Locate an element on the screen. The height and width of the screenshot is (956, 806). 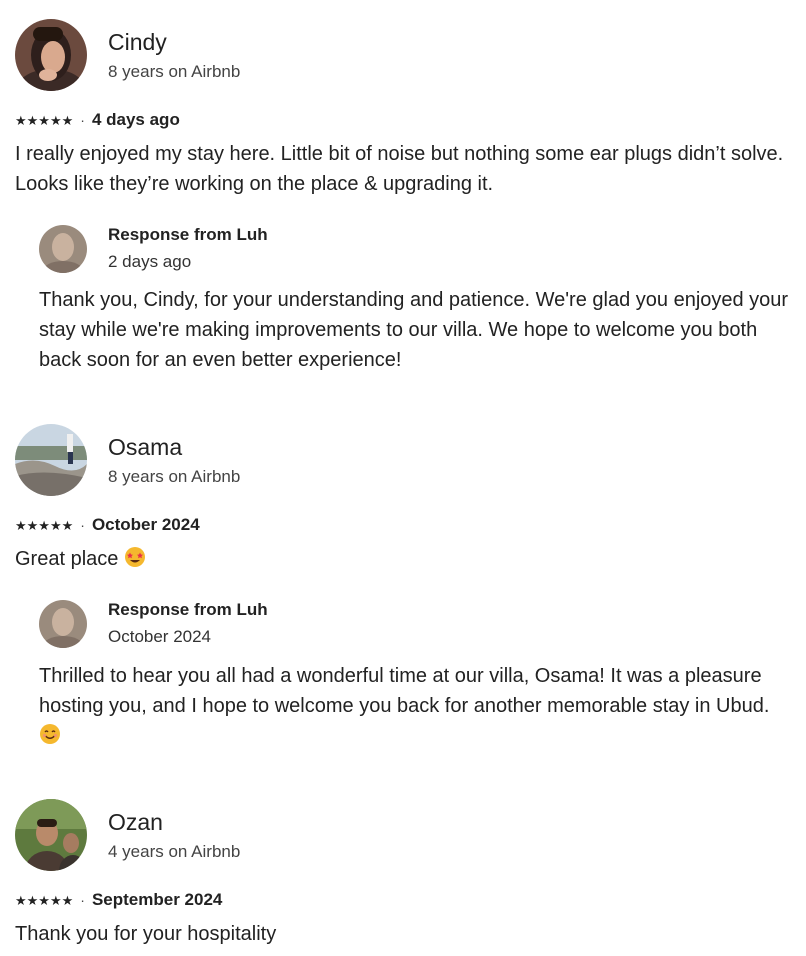
avatar-cindy is located at coordinates (51, 55).